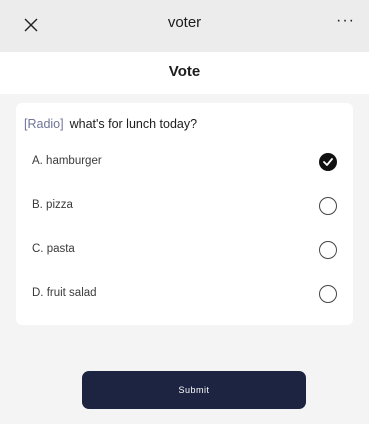 This screenshot has width=369, height=424. Describe the element at coordinates (184, 207) in the screenshot. I see `option-b: B. pizza` at that location.